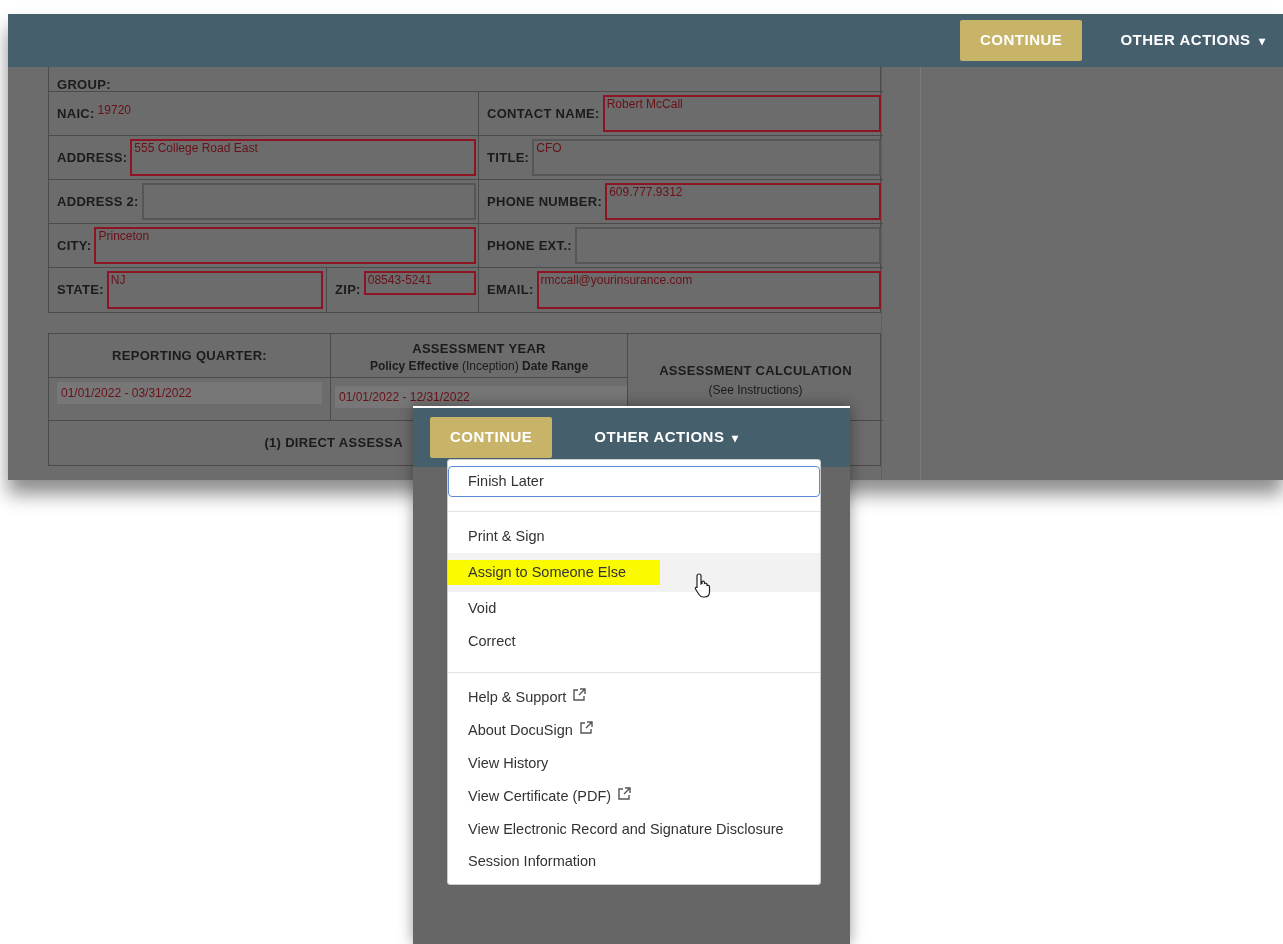  Describe the element at coordinates (189, 355) in the screenshot. I see `column-header: REPORTING QUARTER:` at that location.